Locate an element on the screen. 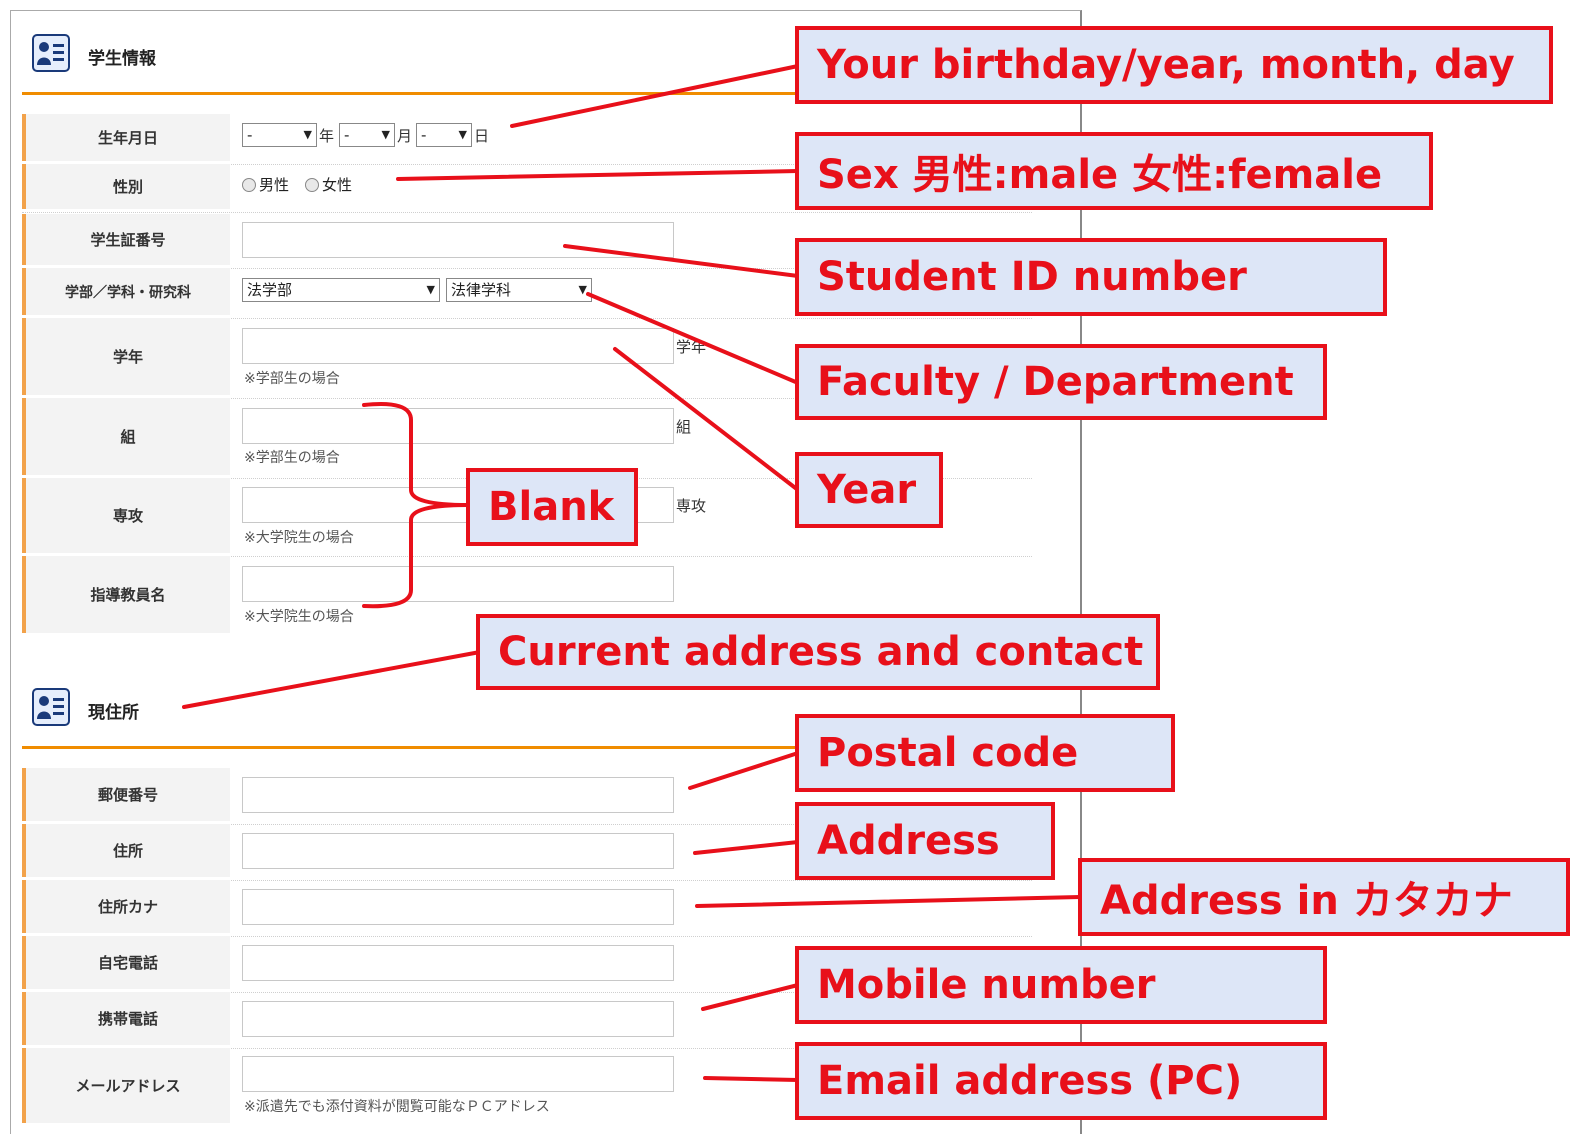 Image resolution: width=1570 pixels, height=1134 pixels. callout-birthday: Your birthday/year, month, day is located at coordinates (1174, 65).